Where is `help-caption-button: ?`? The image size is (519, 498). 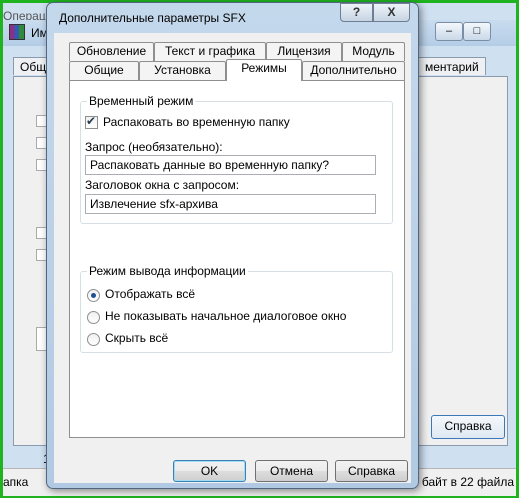 help-caption-button: ? is located at coordinates (356, 12).